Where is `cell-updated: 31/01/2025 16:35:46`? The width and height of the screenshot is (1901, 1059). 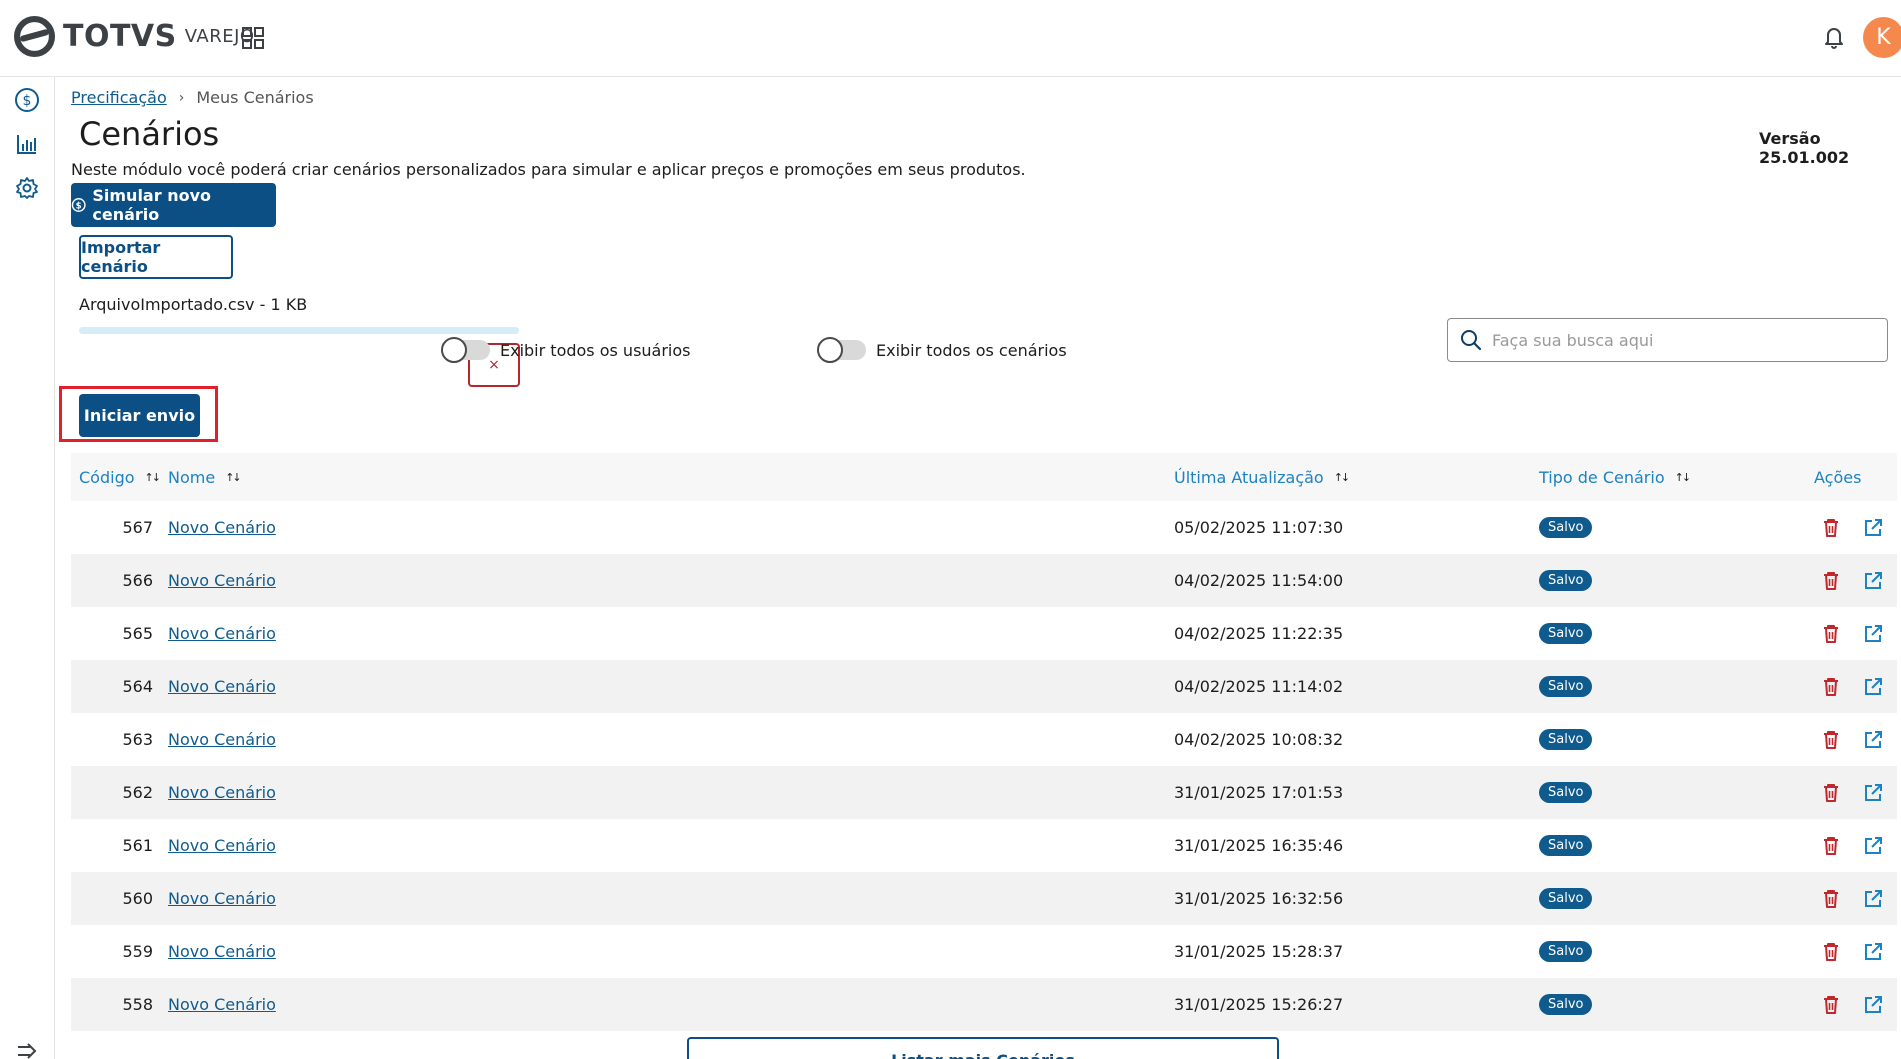
cell-updated: 31/01/2025 16:35:46 is located at coordinates (1259, 845).